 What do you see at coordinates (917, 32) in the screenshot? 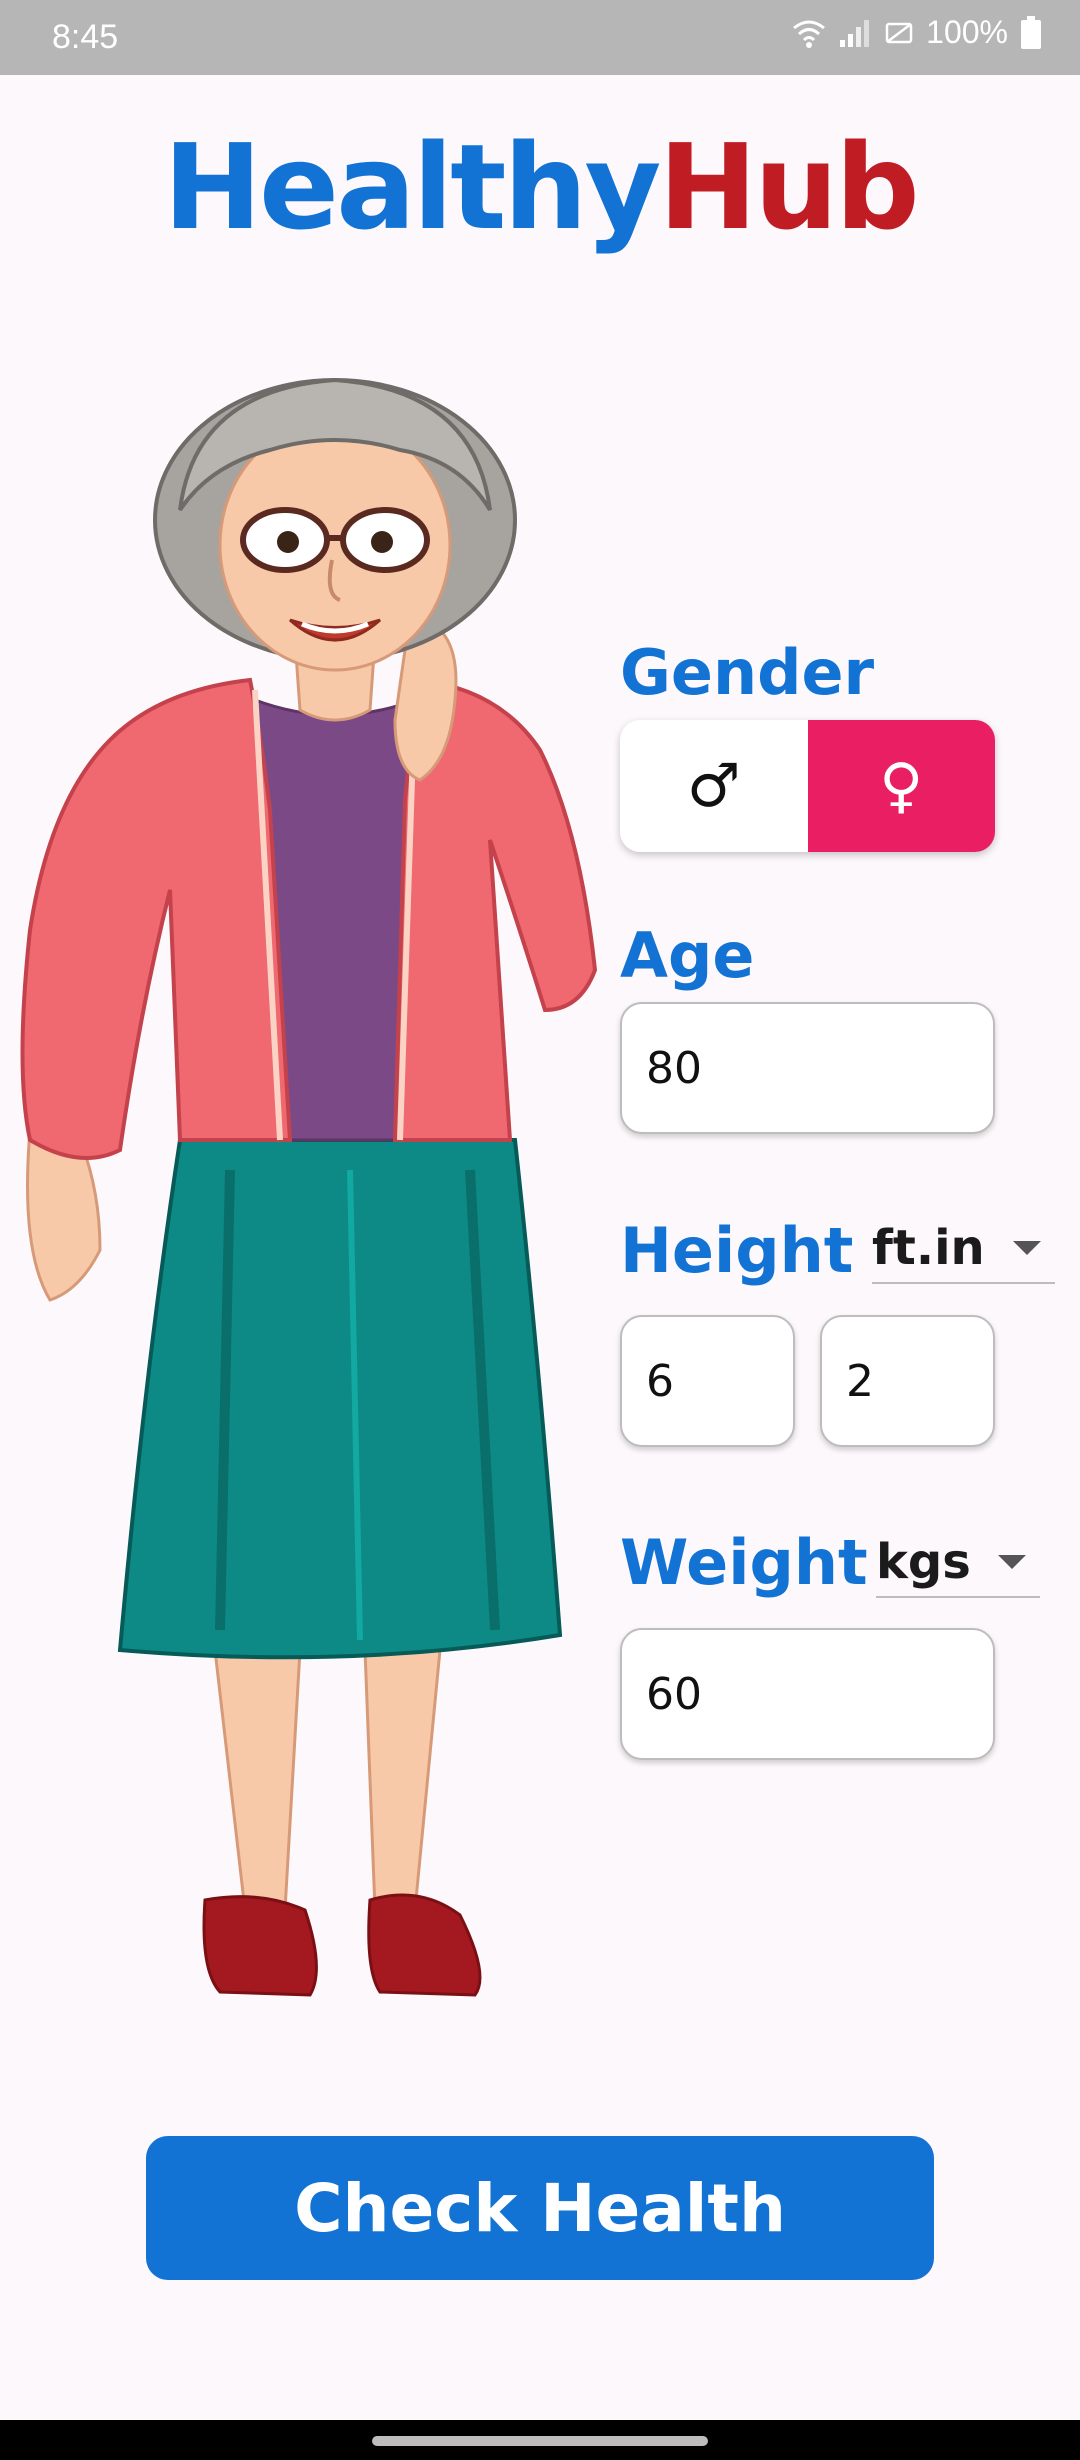
I see `status-icons: 100%` at bounding box center [917, 32].